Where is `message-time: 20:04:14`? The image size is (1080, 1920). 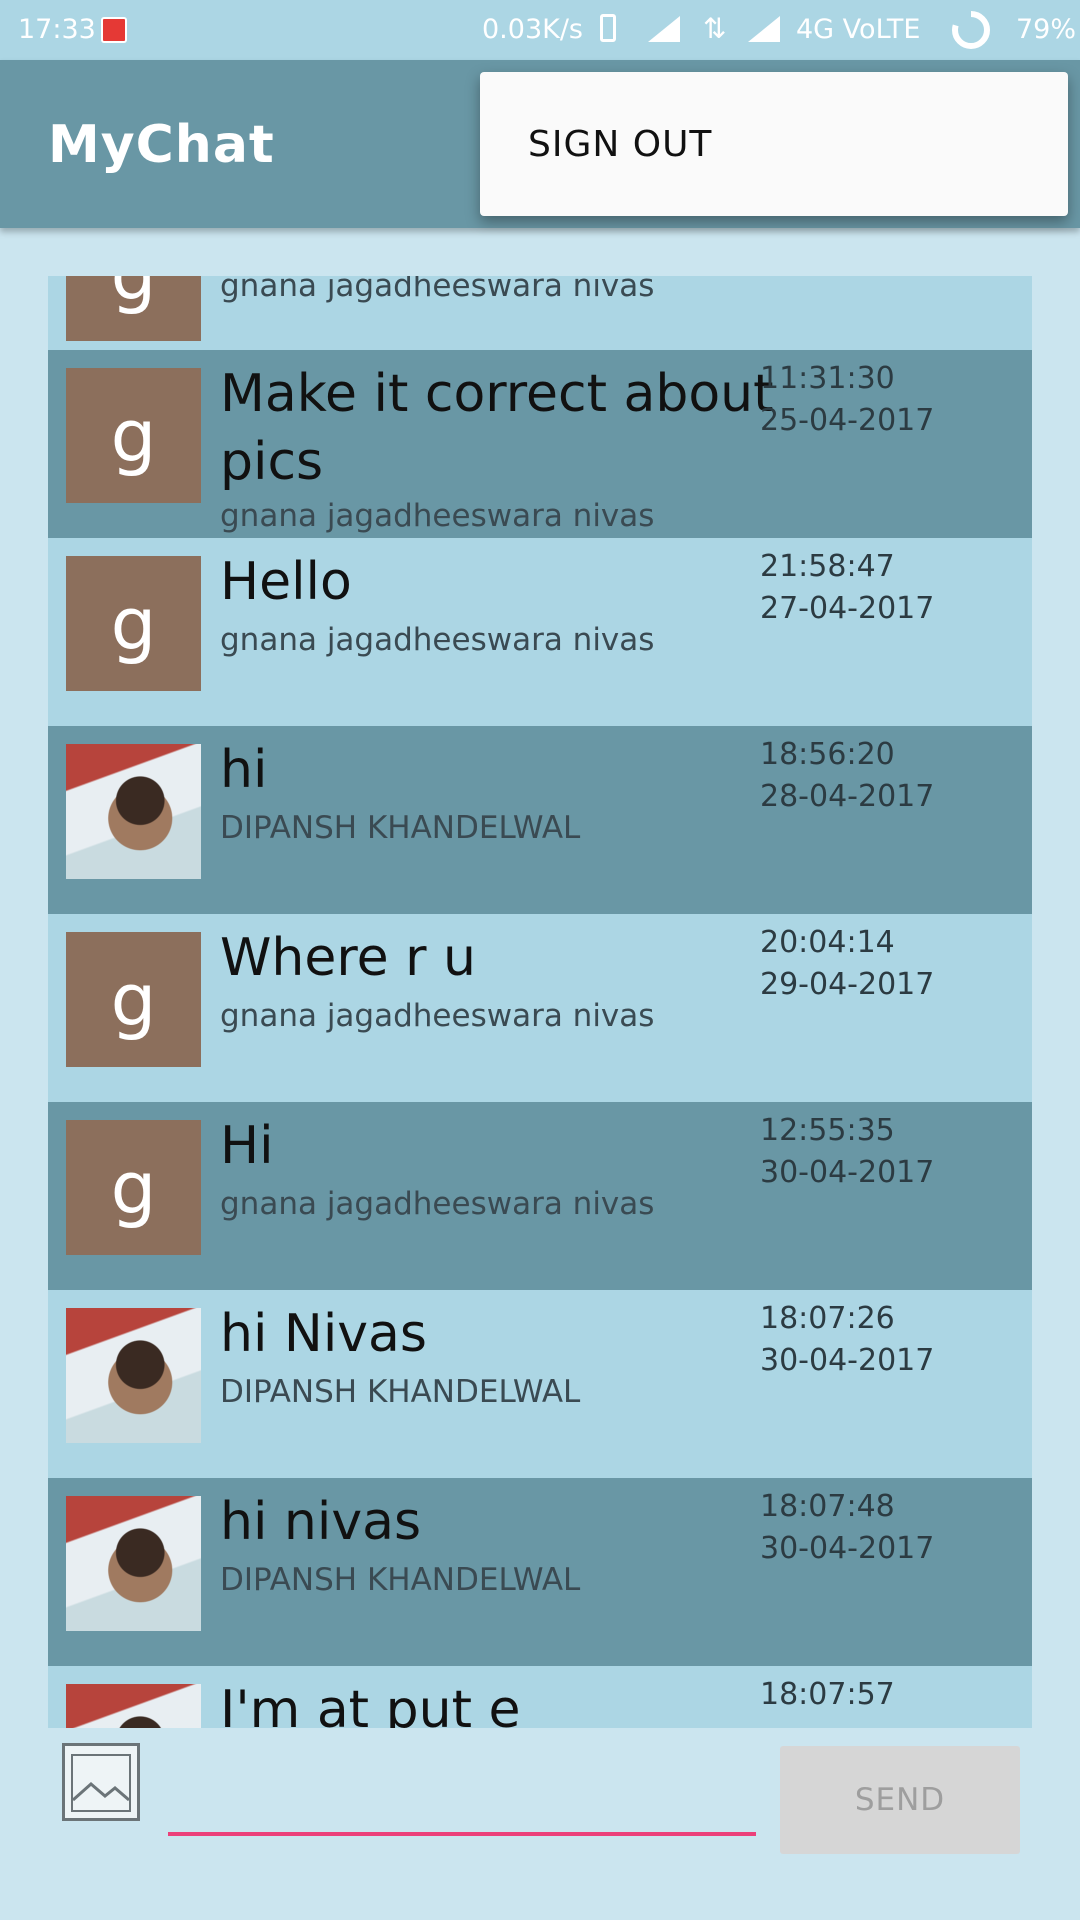
message-time: 20:04:14 is located at coordinates (827, 942).